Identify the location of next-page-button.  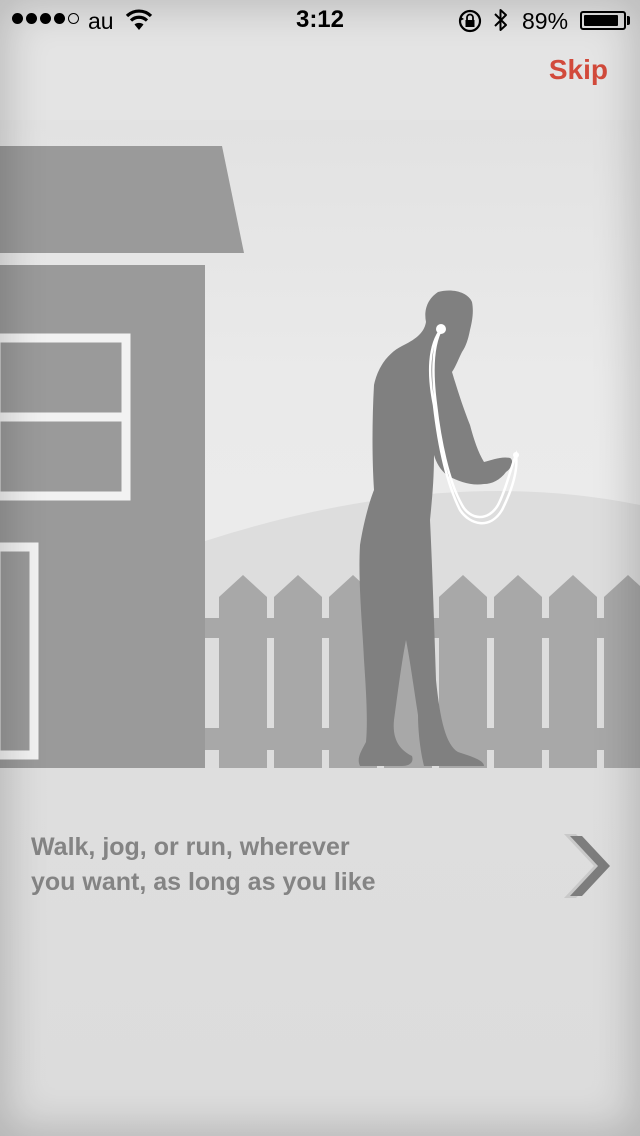
(588, 867).